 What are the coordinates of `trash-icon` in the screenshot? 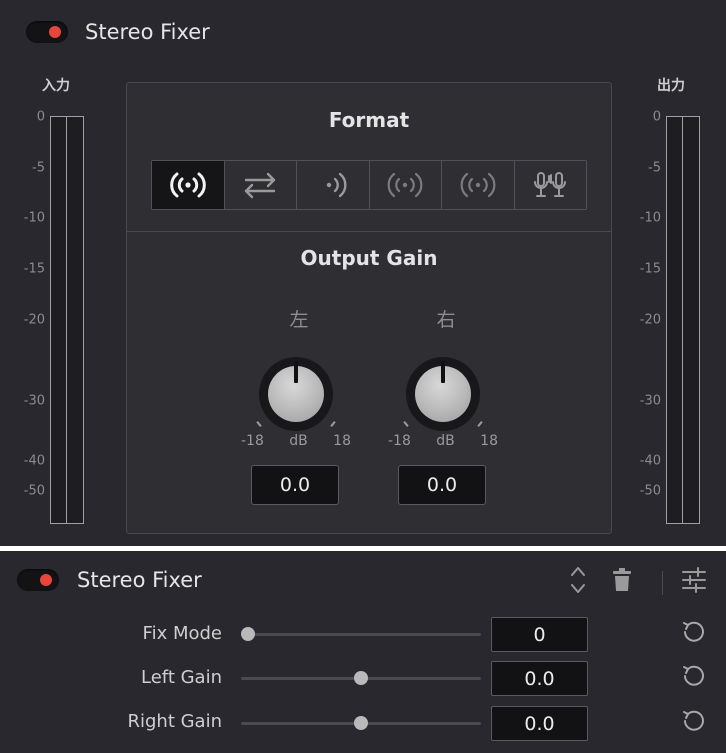 It's located at (622, 579).